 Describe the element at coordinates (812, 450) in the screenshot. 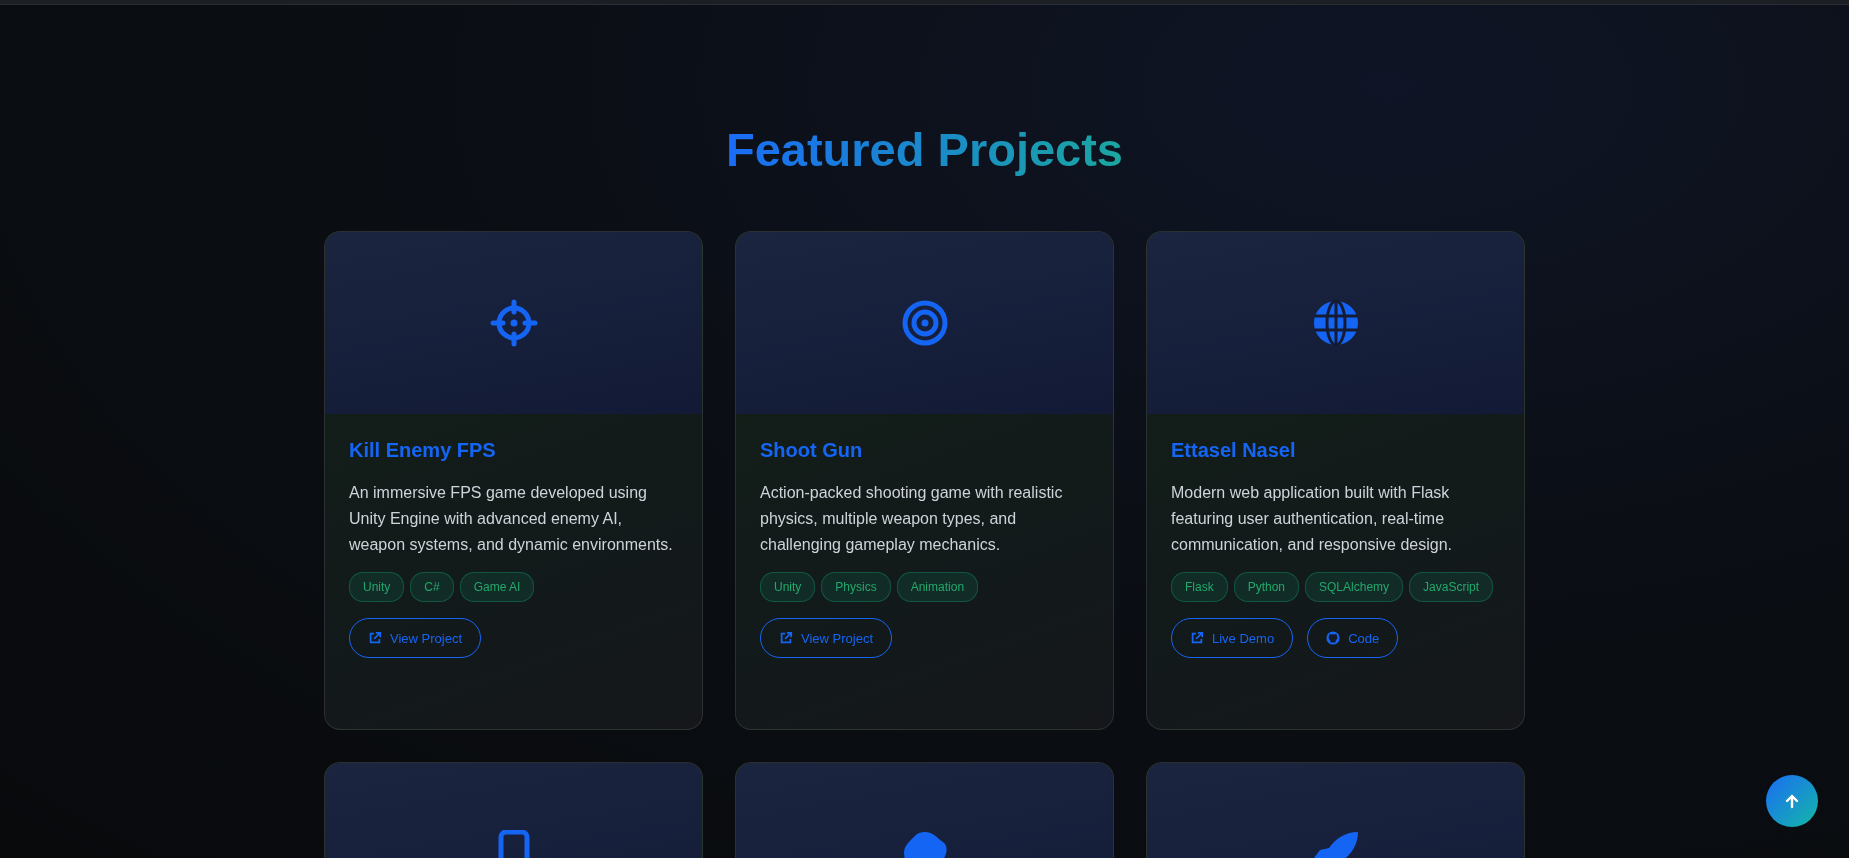

I see `project-title: Shoot Gun` at that location.